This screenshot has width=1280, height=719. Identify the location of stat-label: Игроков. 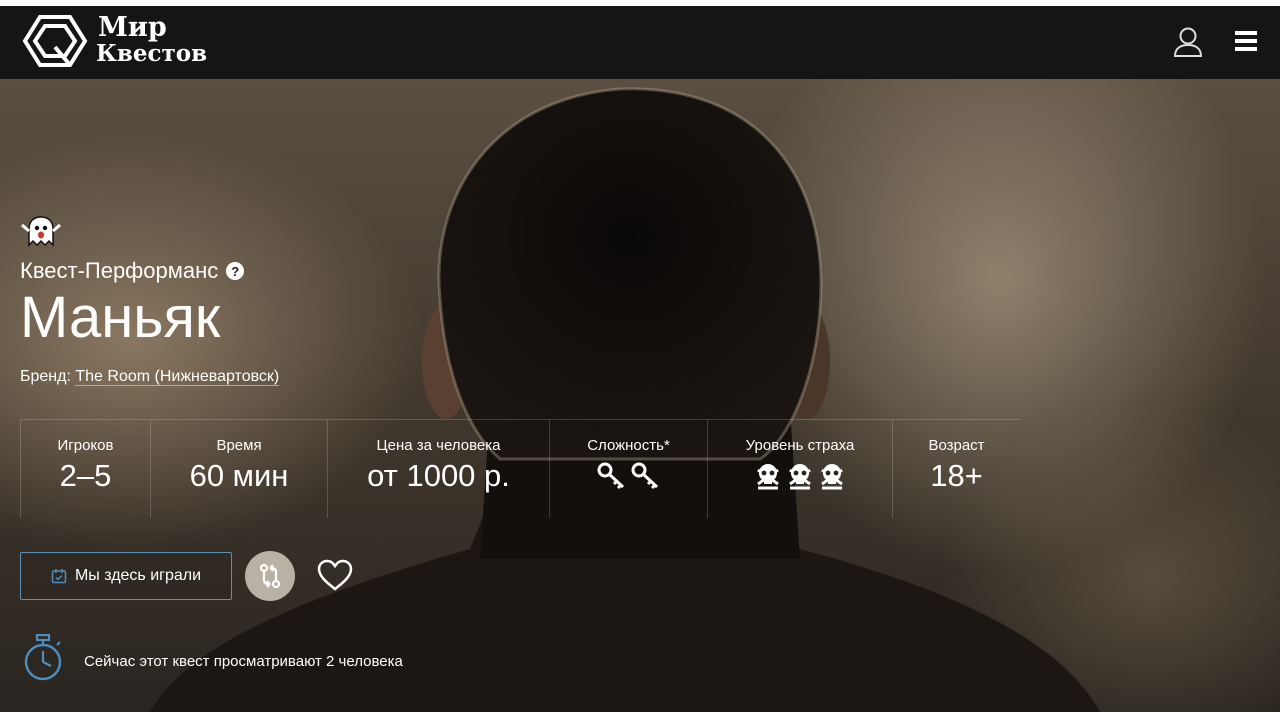
(85, 445).